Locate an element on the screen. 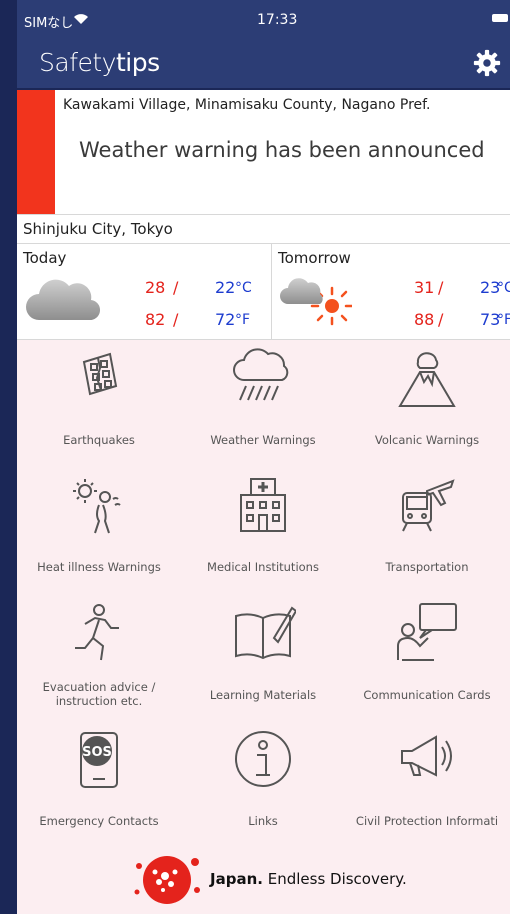 This screenshot has height=914, width=510. cloud-sun-icon is located at coordinates (316, 302).